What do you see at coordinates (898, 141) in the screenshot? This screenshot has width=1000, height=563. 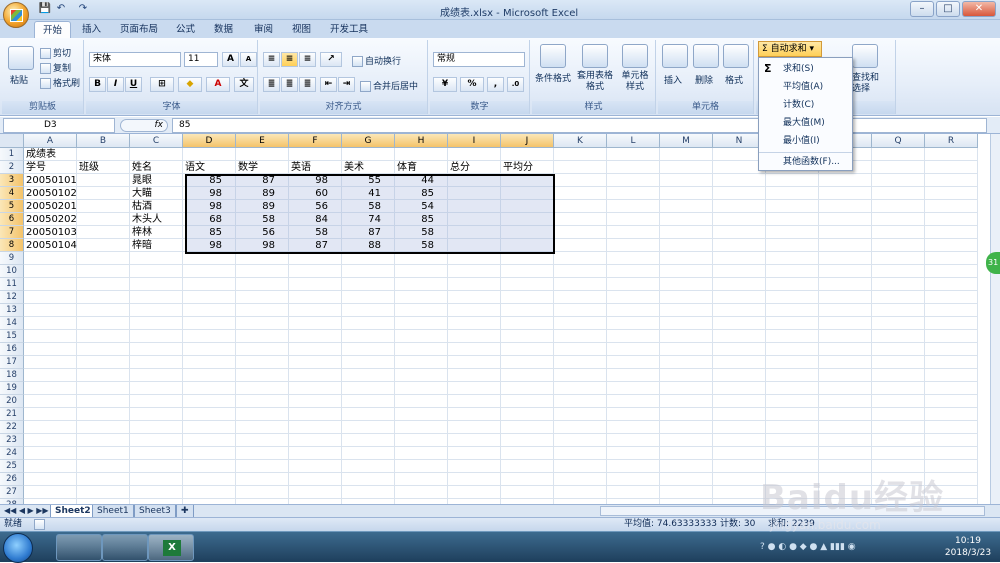 I see `column-header-q: Q` at bounding box center [898, 141].